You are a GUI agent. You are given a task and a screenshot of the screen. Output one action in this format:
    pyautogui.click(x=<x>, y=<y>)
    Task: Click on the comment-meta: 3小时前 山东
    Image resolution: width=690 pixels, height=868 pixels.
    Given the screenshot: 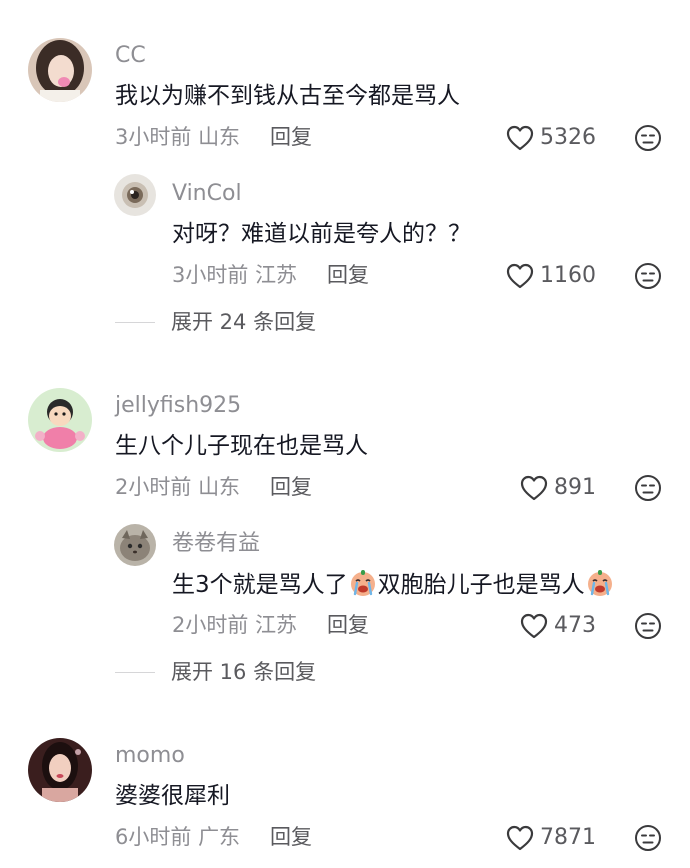 What is the action you would take?
    pyautogui.click(x=177, y=137)
    